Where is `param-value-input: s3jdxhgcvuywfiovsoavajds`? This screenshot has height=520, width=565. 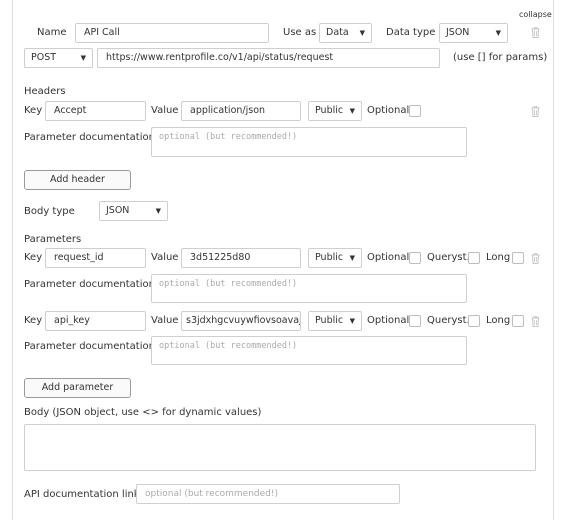
param-value-input: s3jdxhgcvuywfiovsoavajds is located at coordinates (241, 321).